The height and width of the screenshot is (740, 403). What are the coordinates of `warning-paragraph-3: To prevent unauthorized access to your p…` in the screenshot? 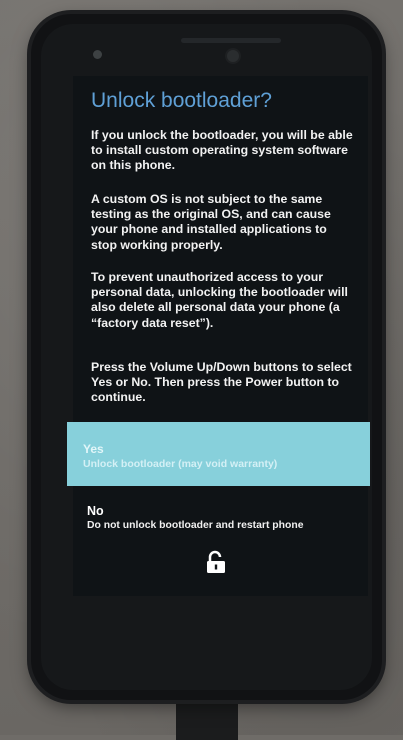 It's located at (219, 300).